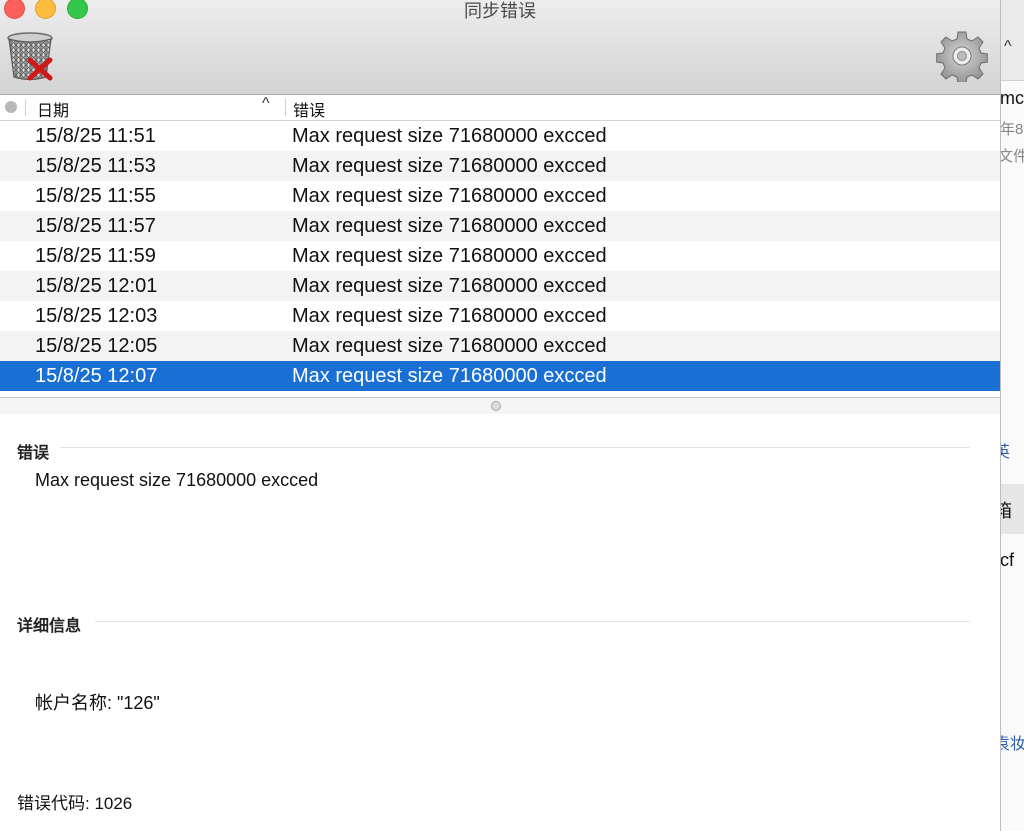 The height and width of the screenshot is (831, 1024). What do you see at coordinates (95, 166) in the screenshot?
I see `row-date: 15/8/25 11:53` at bounding box center [95, 166].